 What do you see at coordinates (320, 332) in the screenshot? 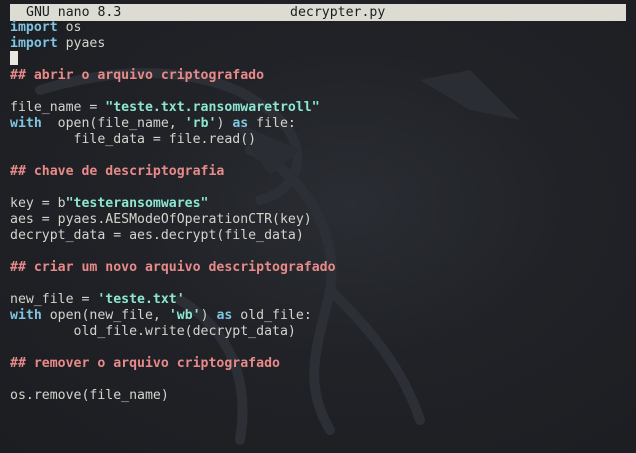
I see `code-line: old_file.write(decrypt_data)` at bounding box center [320, 332].